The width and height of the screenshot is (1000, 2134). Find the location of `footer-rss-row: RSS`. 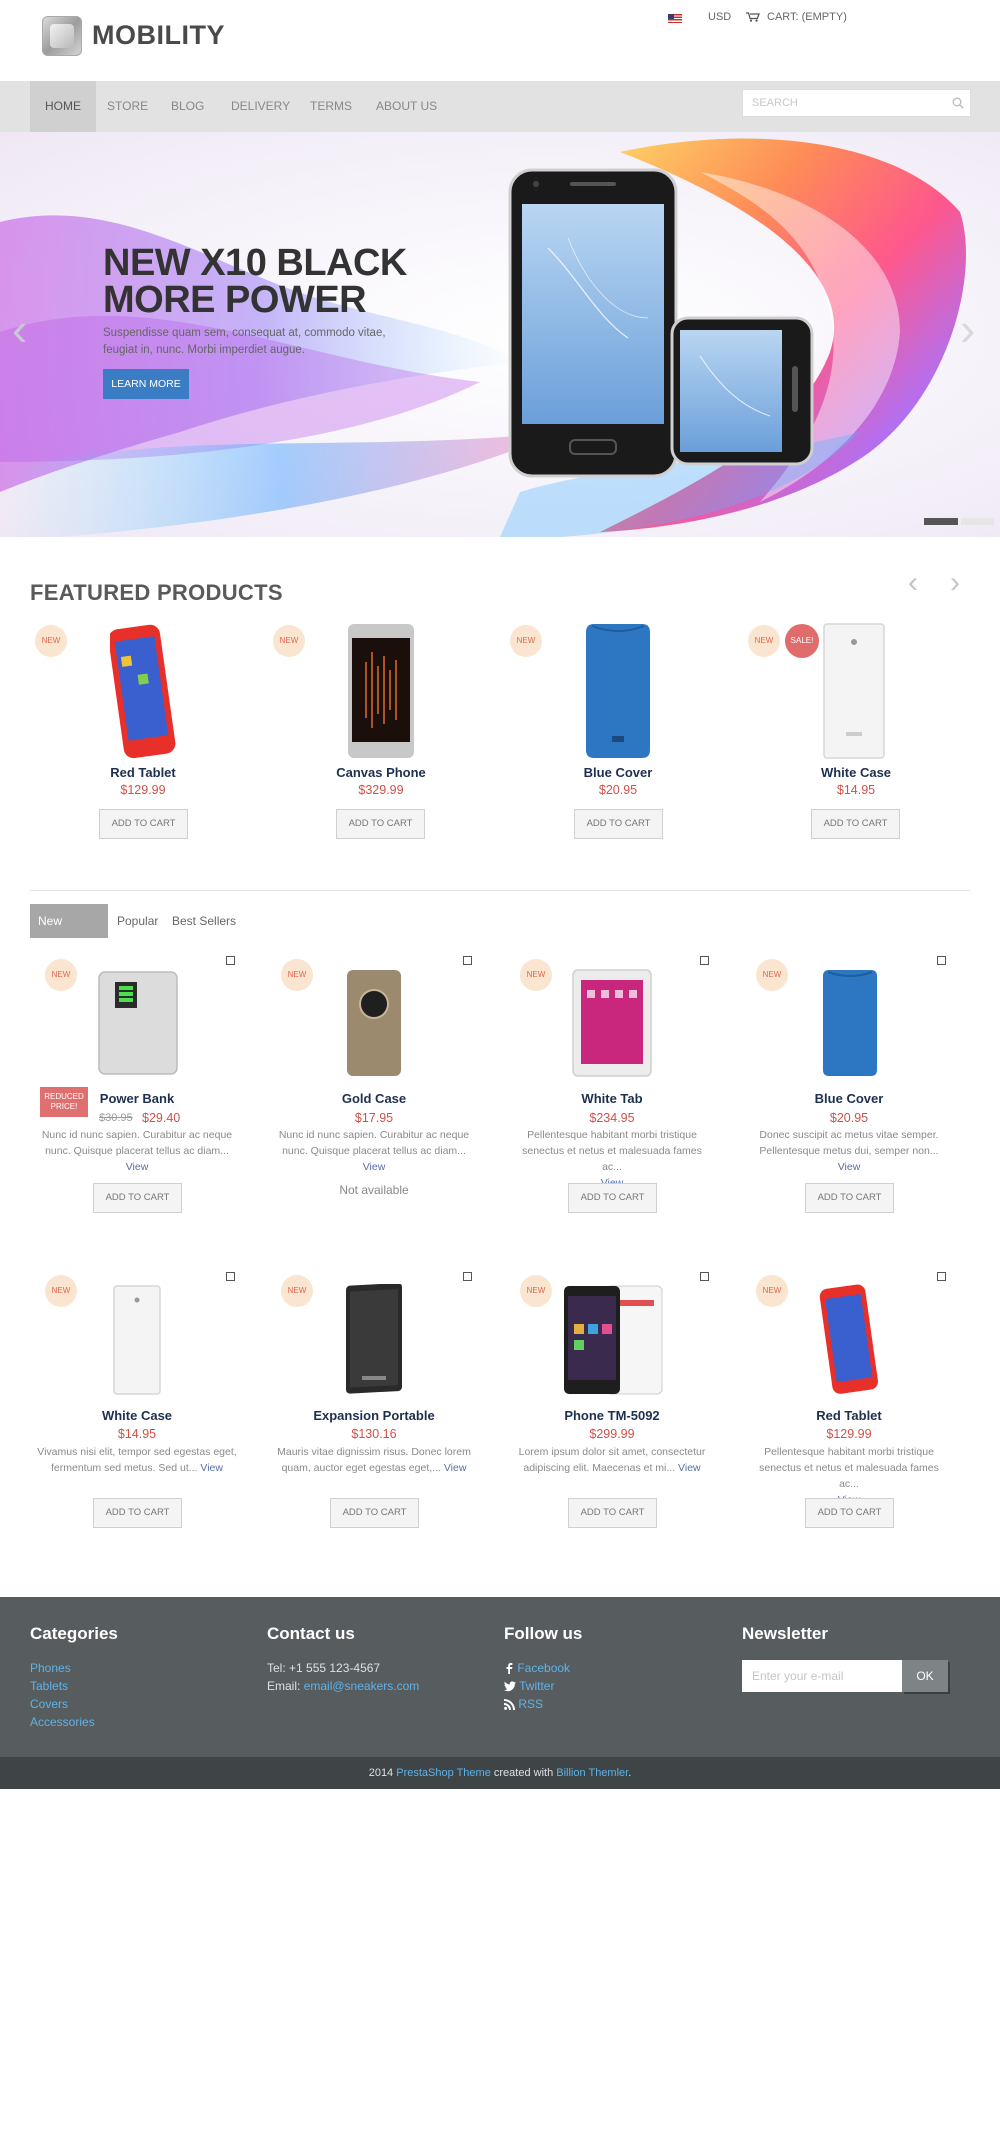

footer-rss-row: RSS is located at coordinates (523, 1704).